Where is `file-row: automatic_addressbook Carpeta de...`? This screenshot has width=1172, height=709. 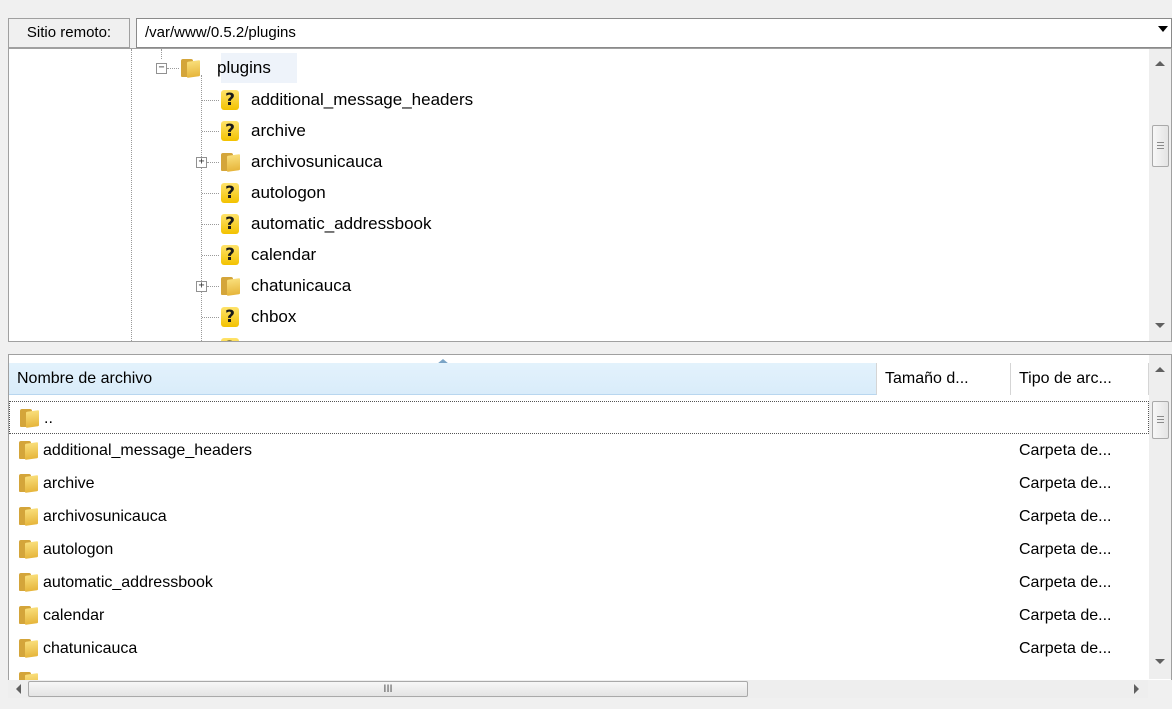 file-row: automatic_addressbook Carpeta de... is located at coordinates (579, 582).